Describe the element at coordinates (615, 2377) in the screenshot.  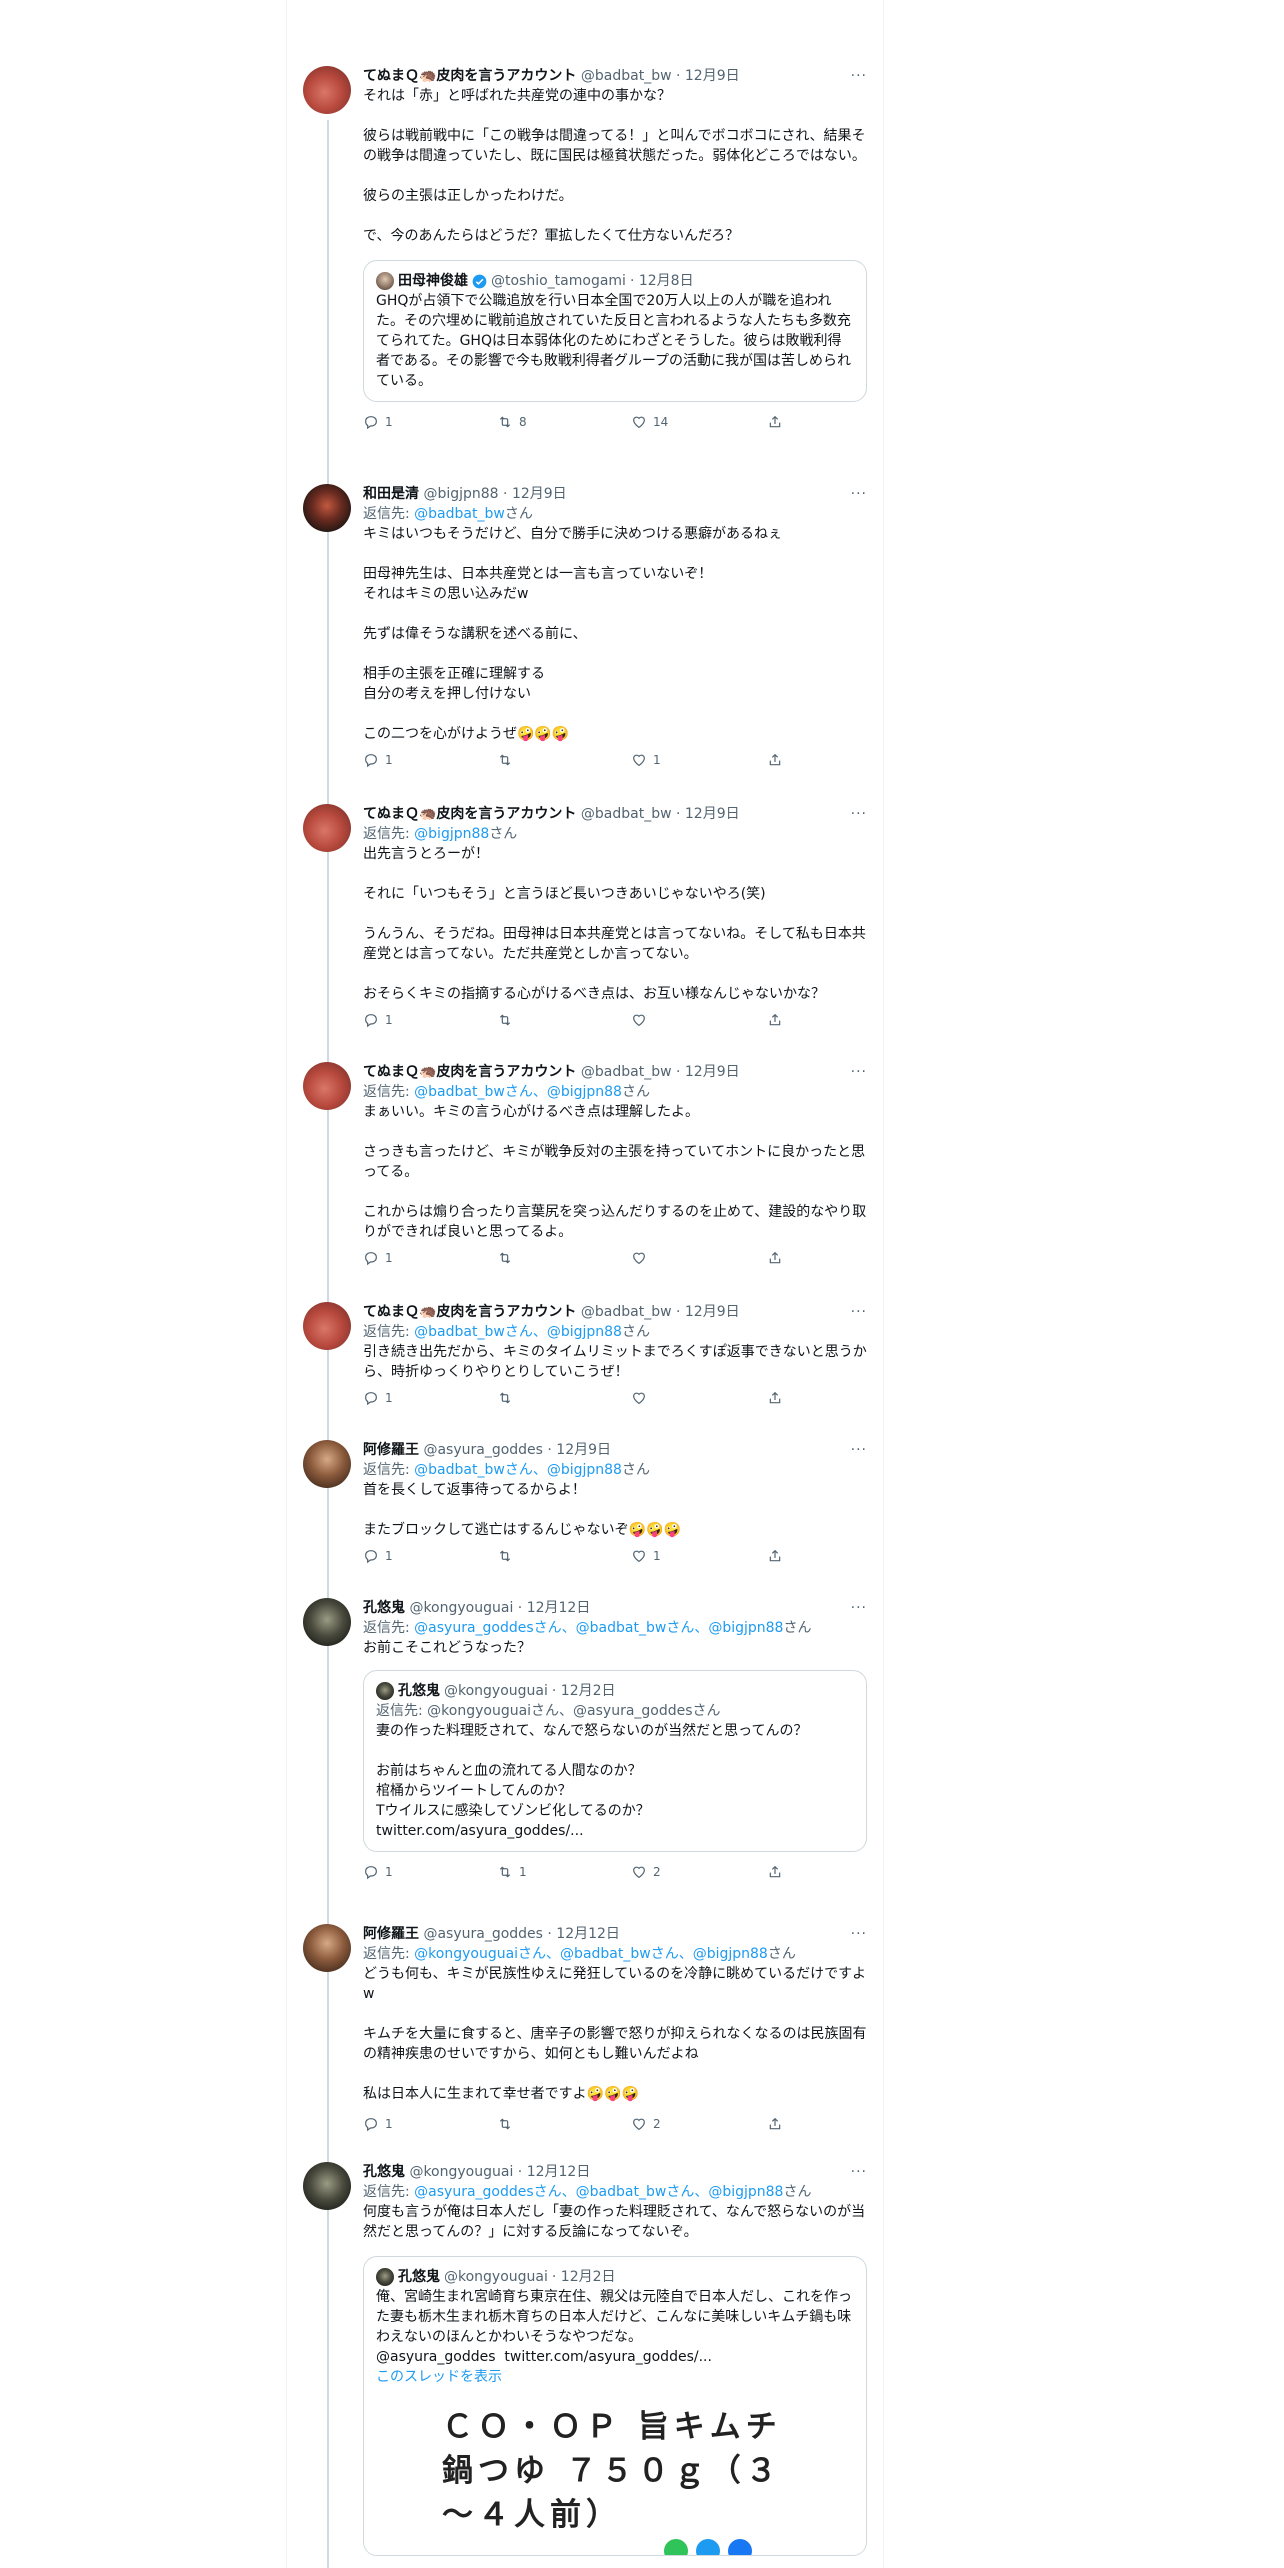
I see `show-thread-link: このスレッドを表示` at that location.